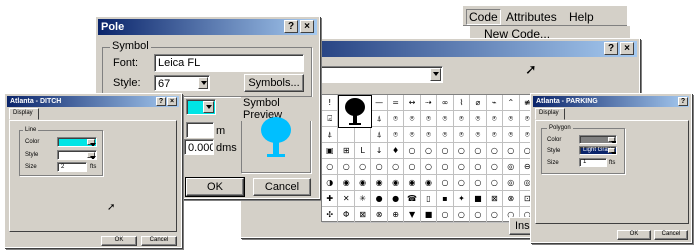 The height and width of the screenshot is (251, 694). What do you see at coordinates (330, 103) in the screenshot?
I see `symbol-cell: !` at bounding box center [330, 103].